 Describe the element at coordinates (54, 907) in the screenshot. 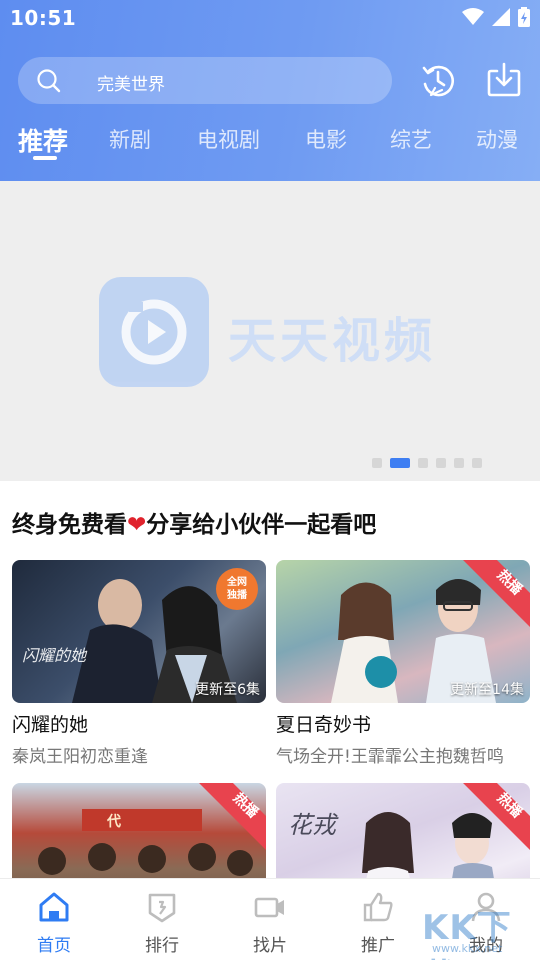

I see `home-icon` at that location.